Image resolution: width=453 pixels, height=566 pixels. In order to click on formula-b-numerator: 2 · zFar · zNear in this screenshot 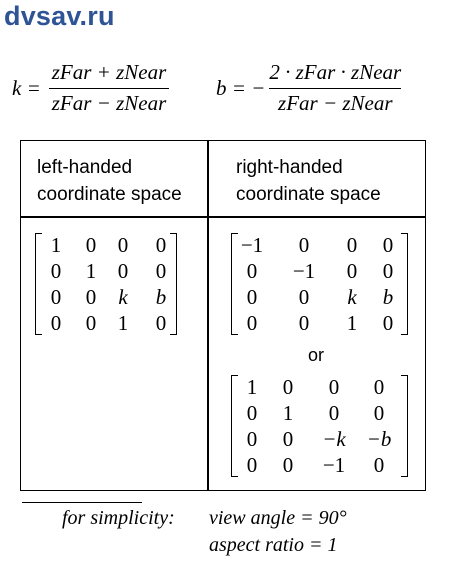, I will do `click(335, 72)`.